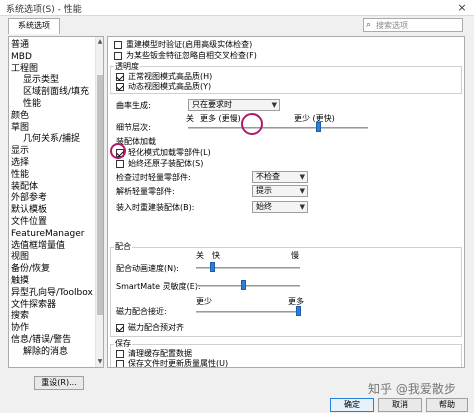 The height and width of the screenshot is (413, 474). Describe the element at coordinates (204, 301) in the screenshot. I see `proximity-less-label: 更少` at that location.